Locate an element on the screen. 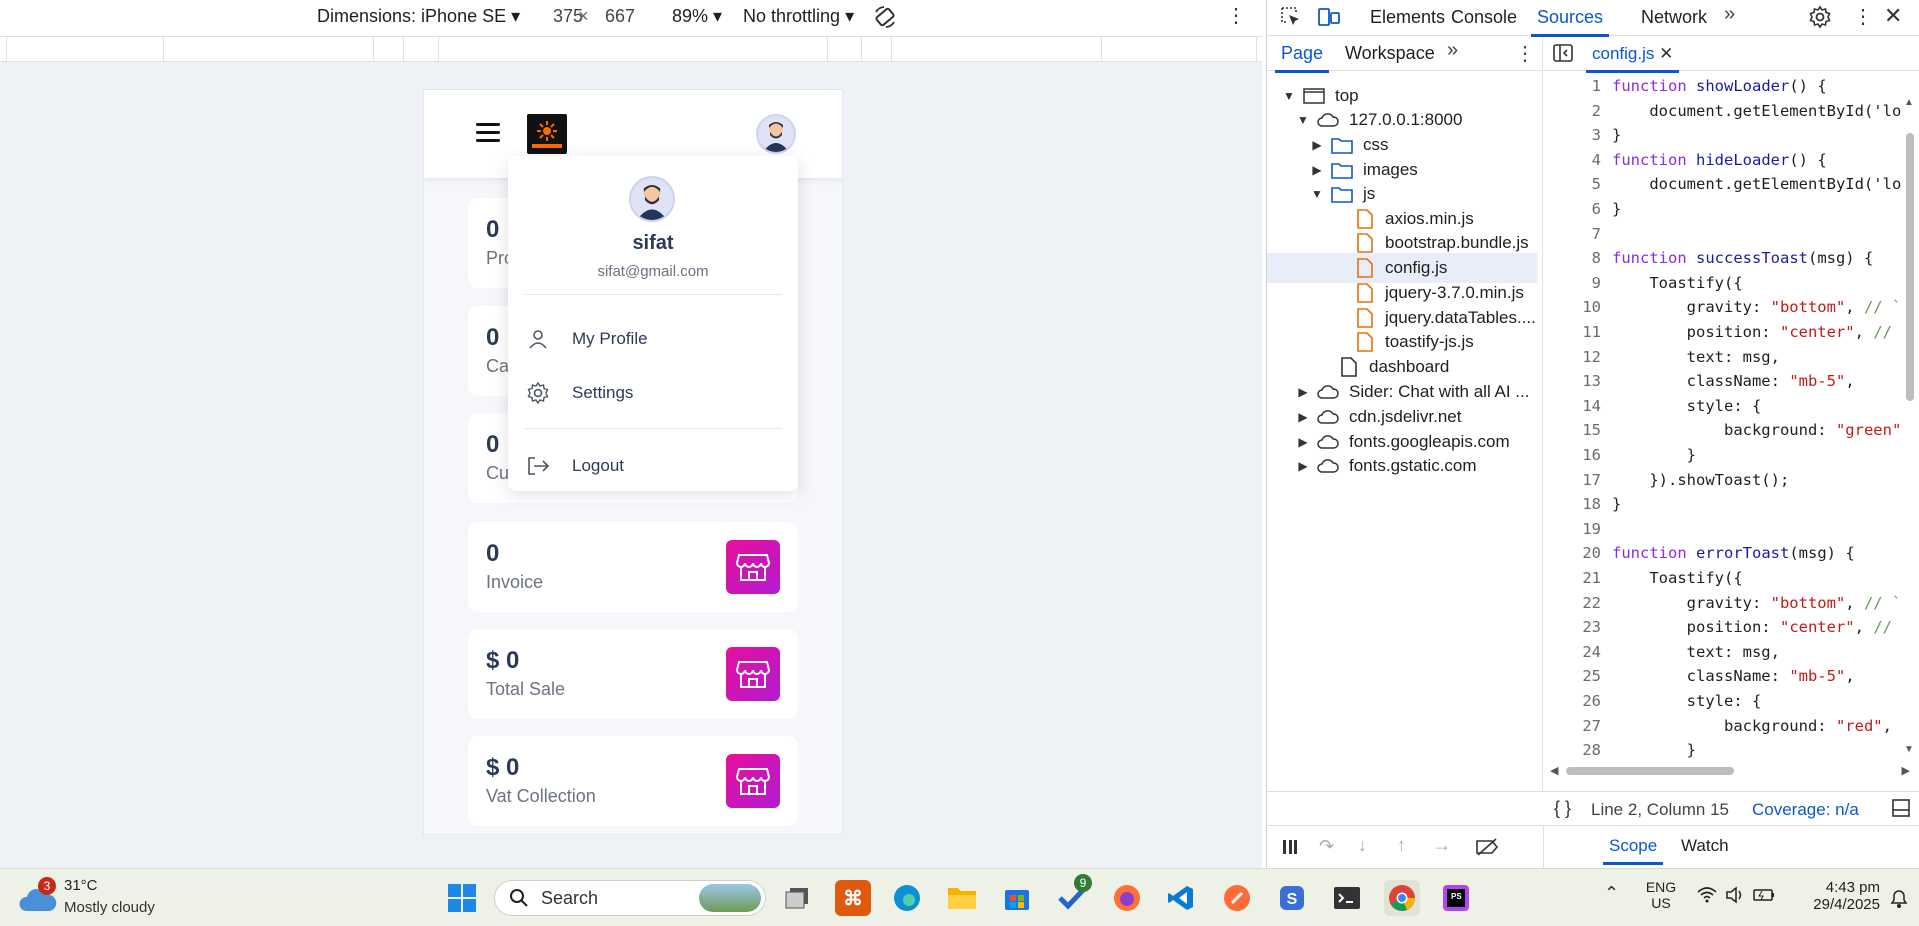  code-line: }).showToast(); is located at coordinates (1700, 480).